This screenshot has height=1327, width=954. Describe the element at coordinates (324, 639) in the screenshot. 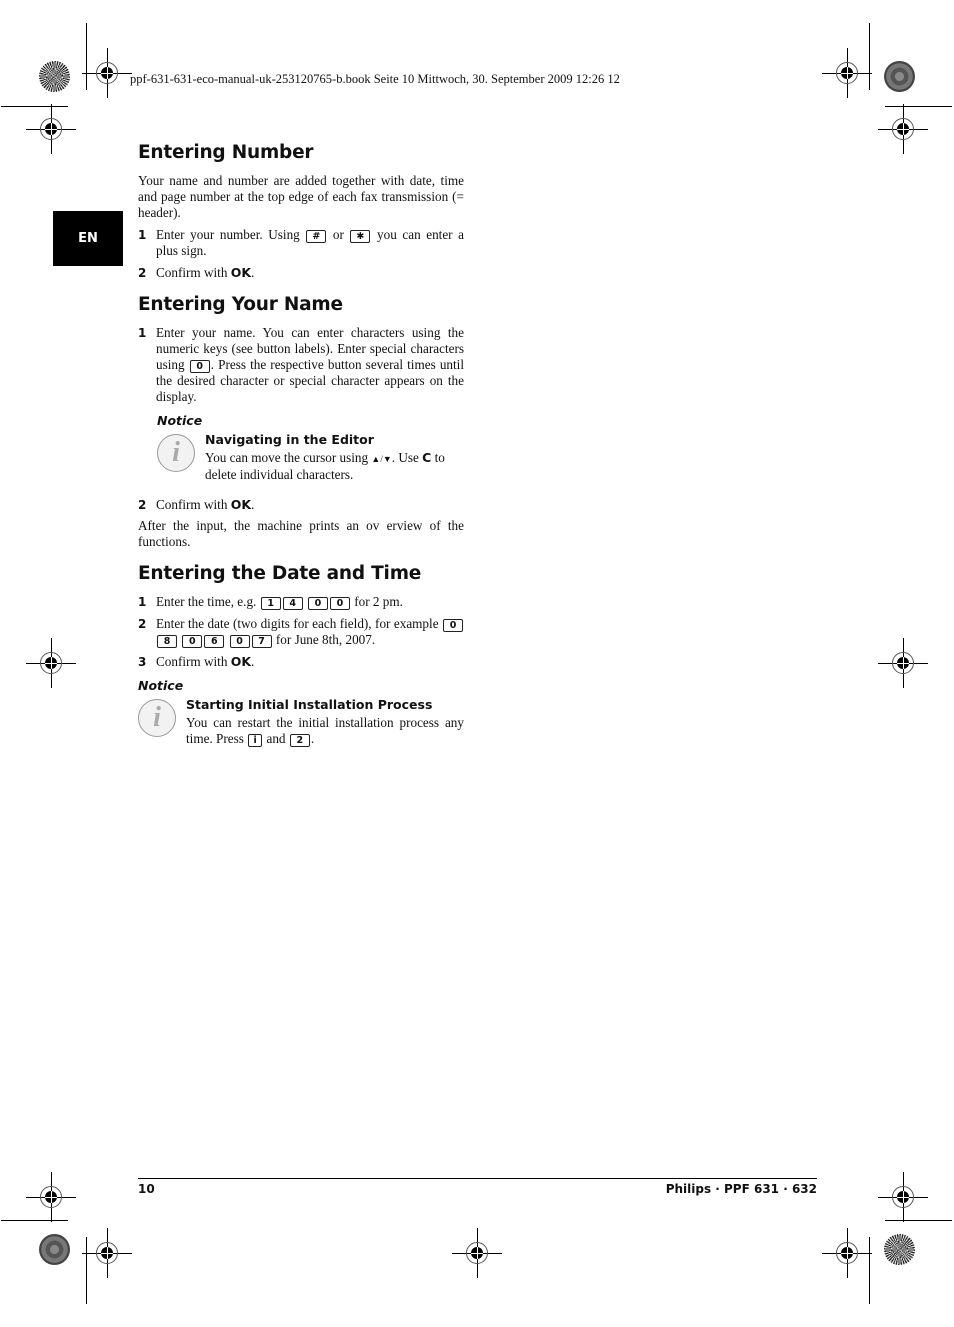

I see `text: for June 8th, 2007.` at that location.